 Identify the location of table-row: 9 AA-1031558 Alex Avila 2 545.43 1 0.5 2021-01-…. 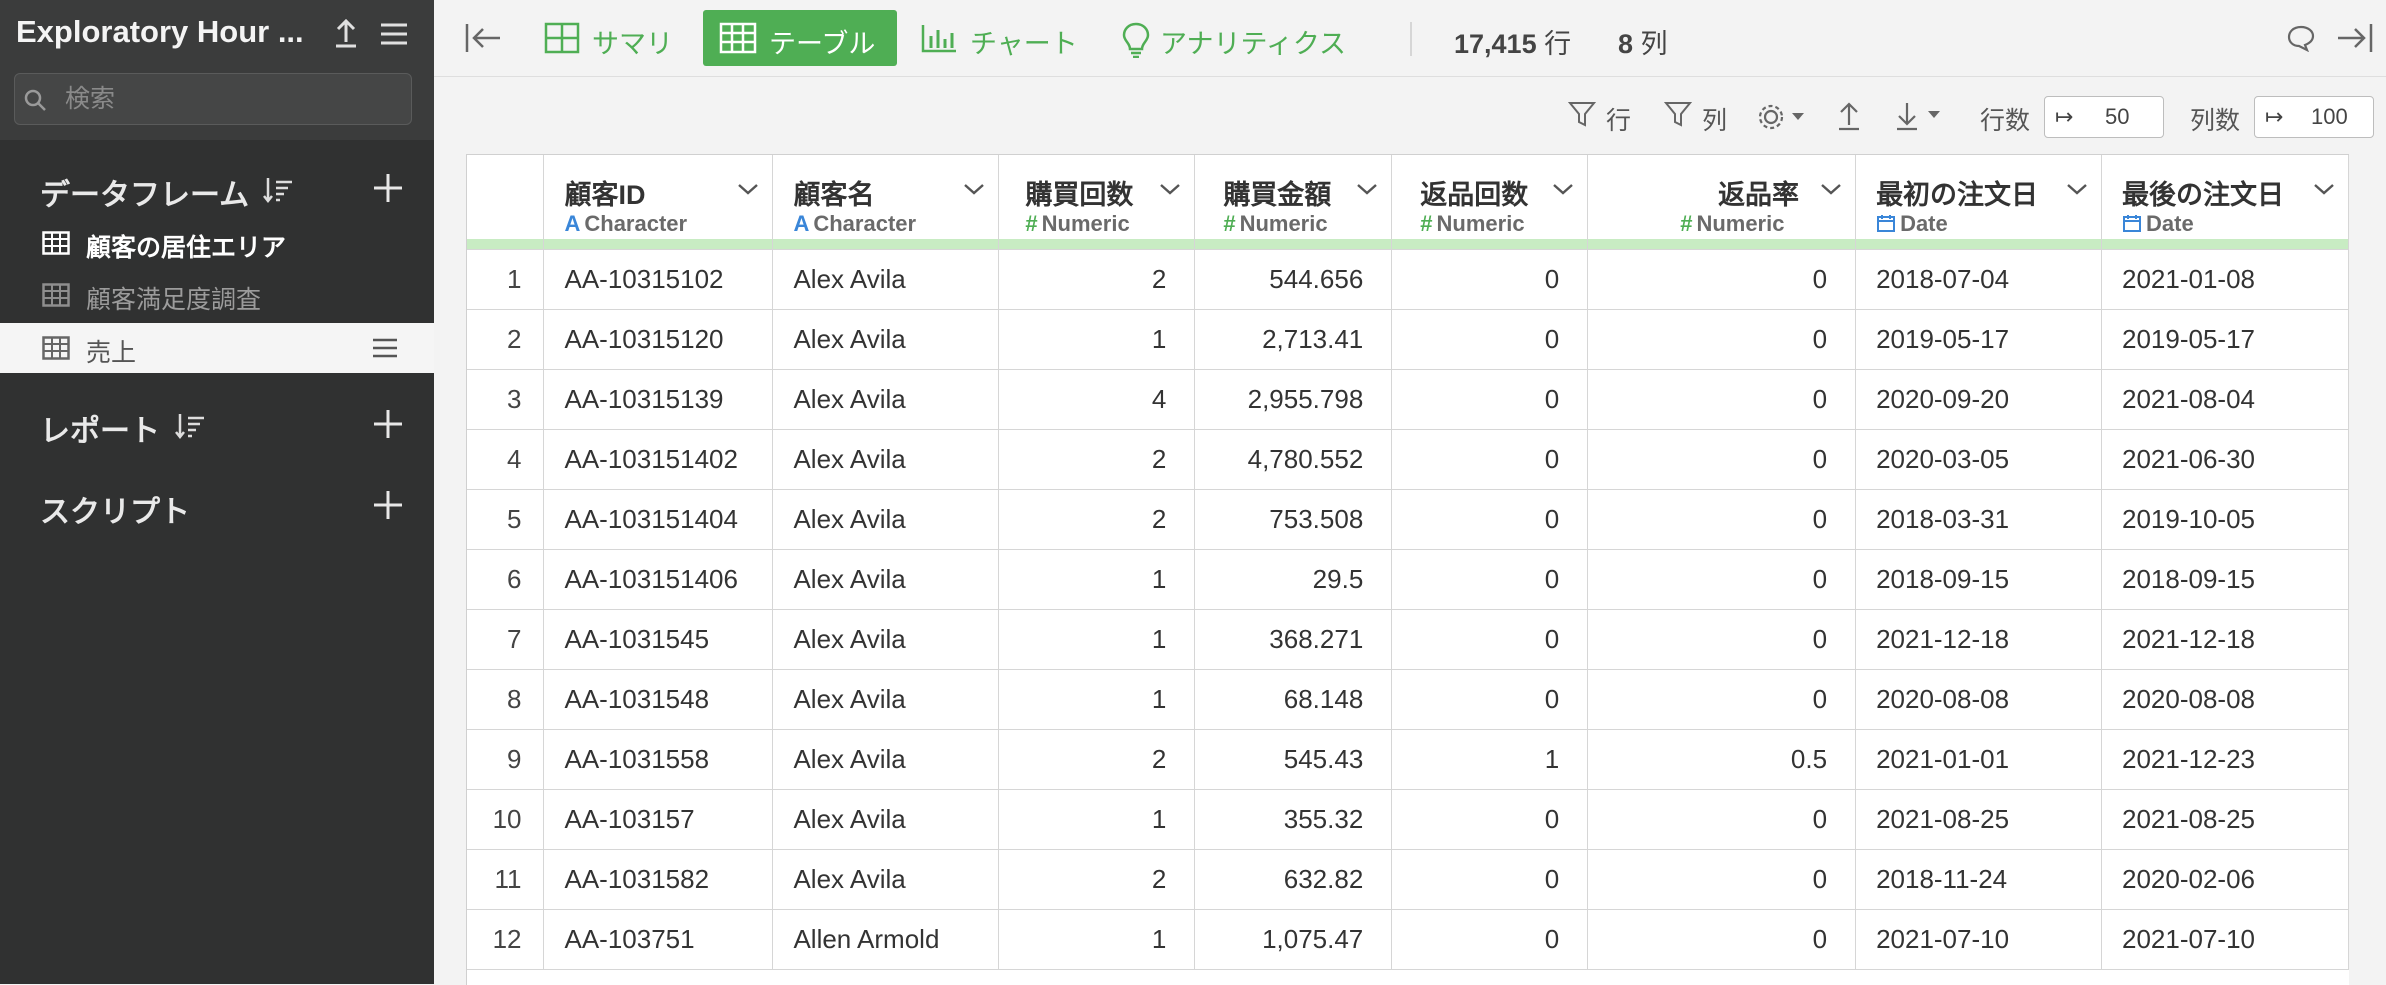
(1408, 759).